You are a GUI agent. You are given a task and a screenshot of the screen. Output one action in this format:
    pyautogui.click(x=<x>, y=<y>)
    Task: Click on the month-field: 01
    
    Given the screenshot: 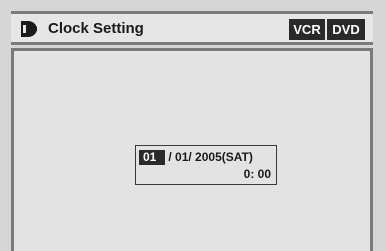 What is the action you would take?
    pyautogui.click(x=152, y=157)
    